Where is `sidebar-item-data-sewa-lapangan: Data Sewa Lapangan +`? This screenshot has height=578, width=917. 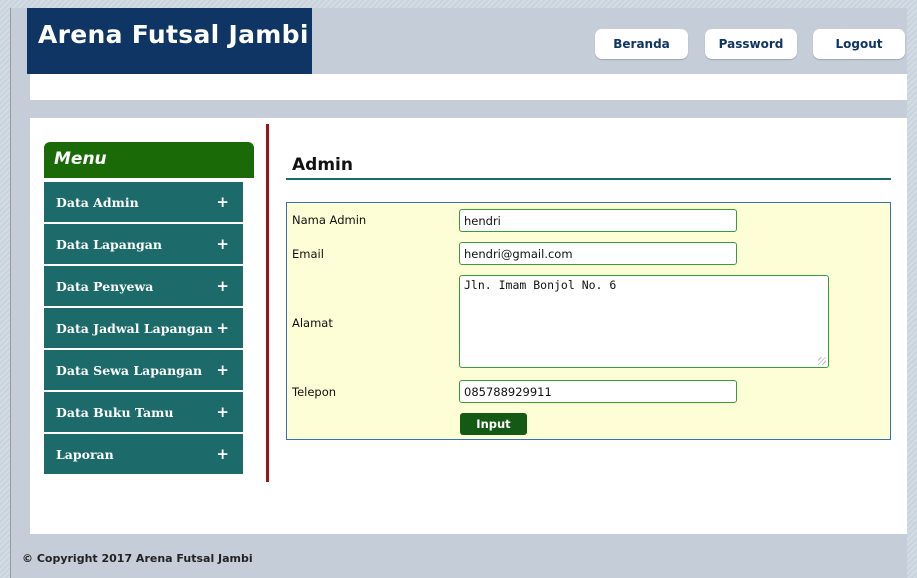 sidebar-item-data-sewa-lapangan: Data Sewa Lapangan + is located at coordinates (143, 370).